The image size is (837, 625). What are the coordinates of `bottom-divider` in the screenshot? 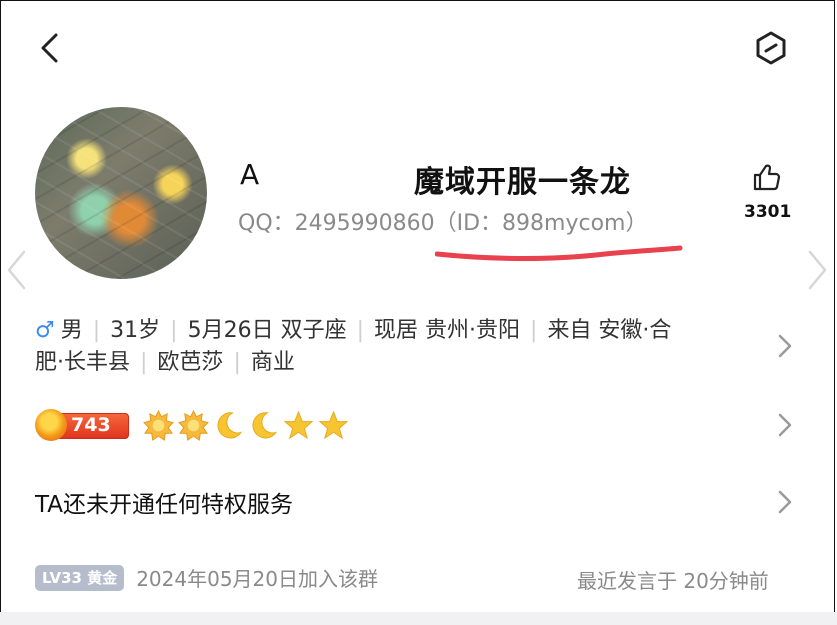 It's located at (418, 618).